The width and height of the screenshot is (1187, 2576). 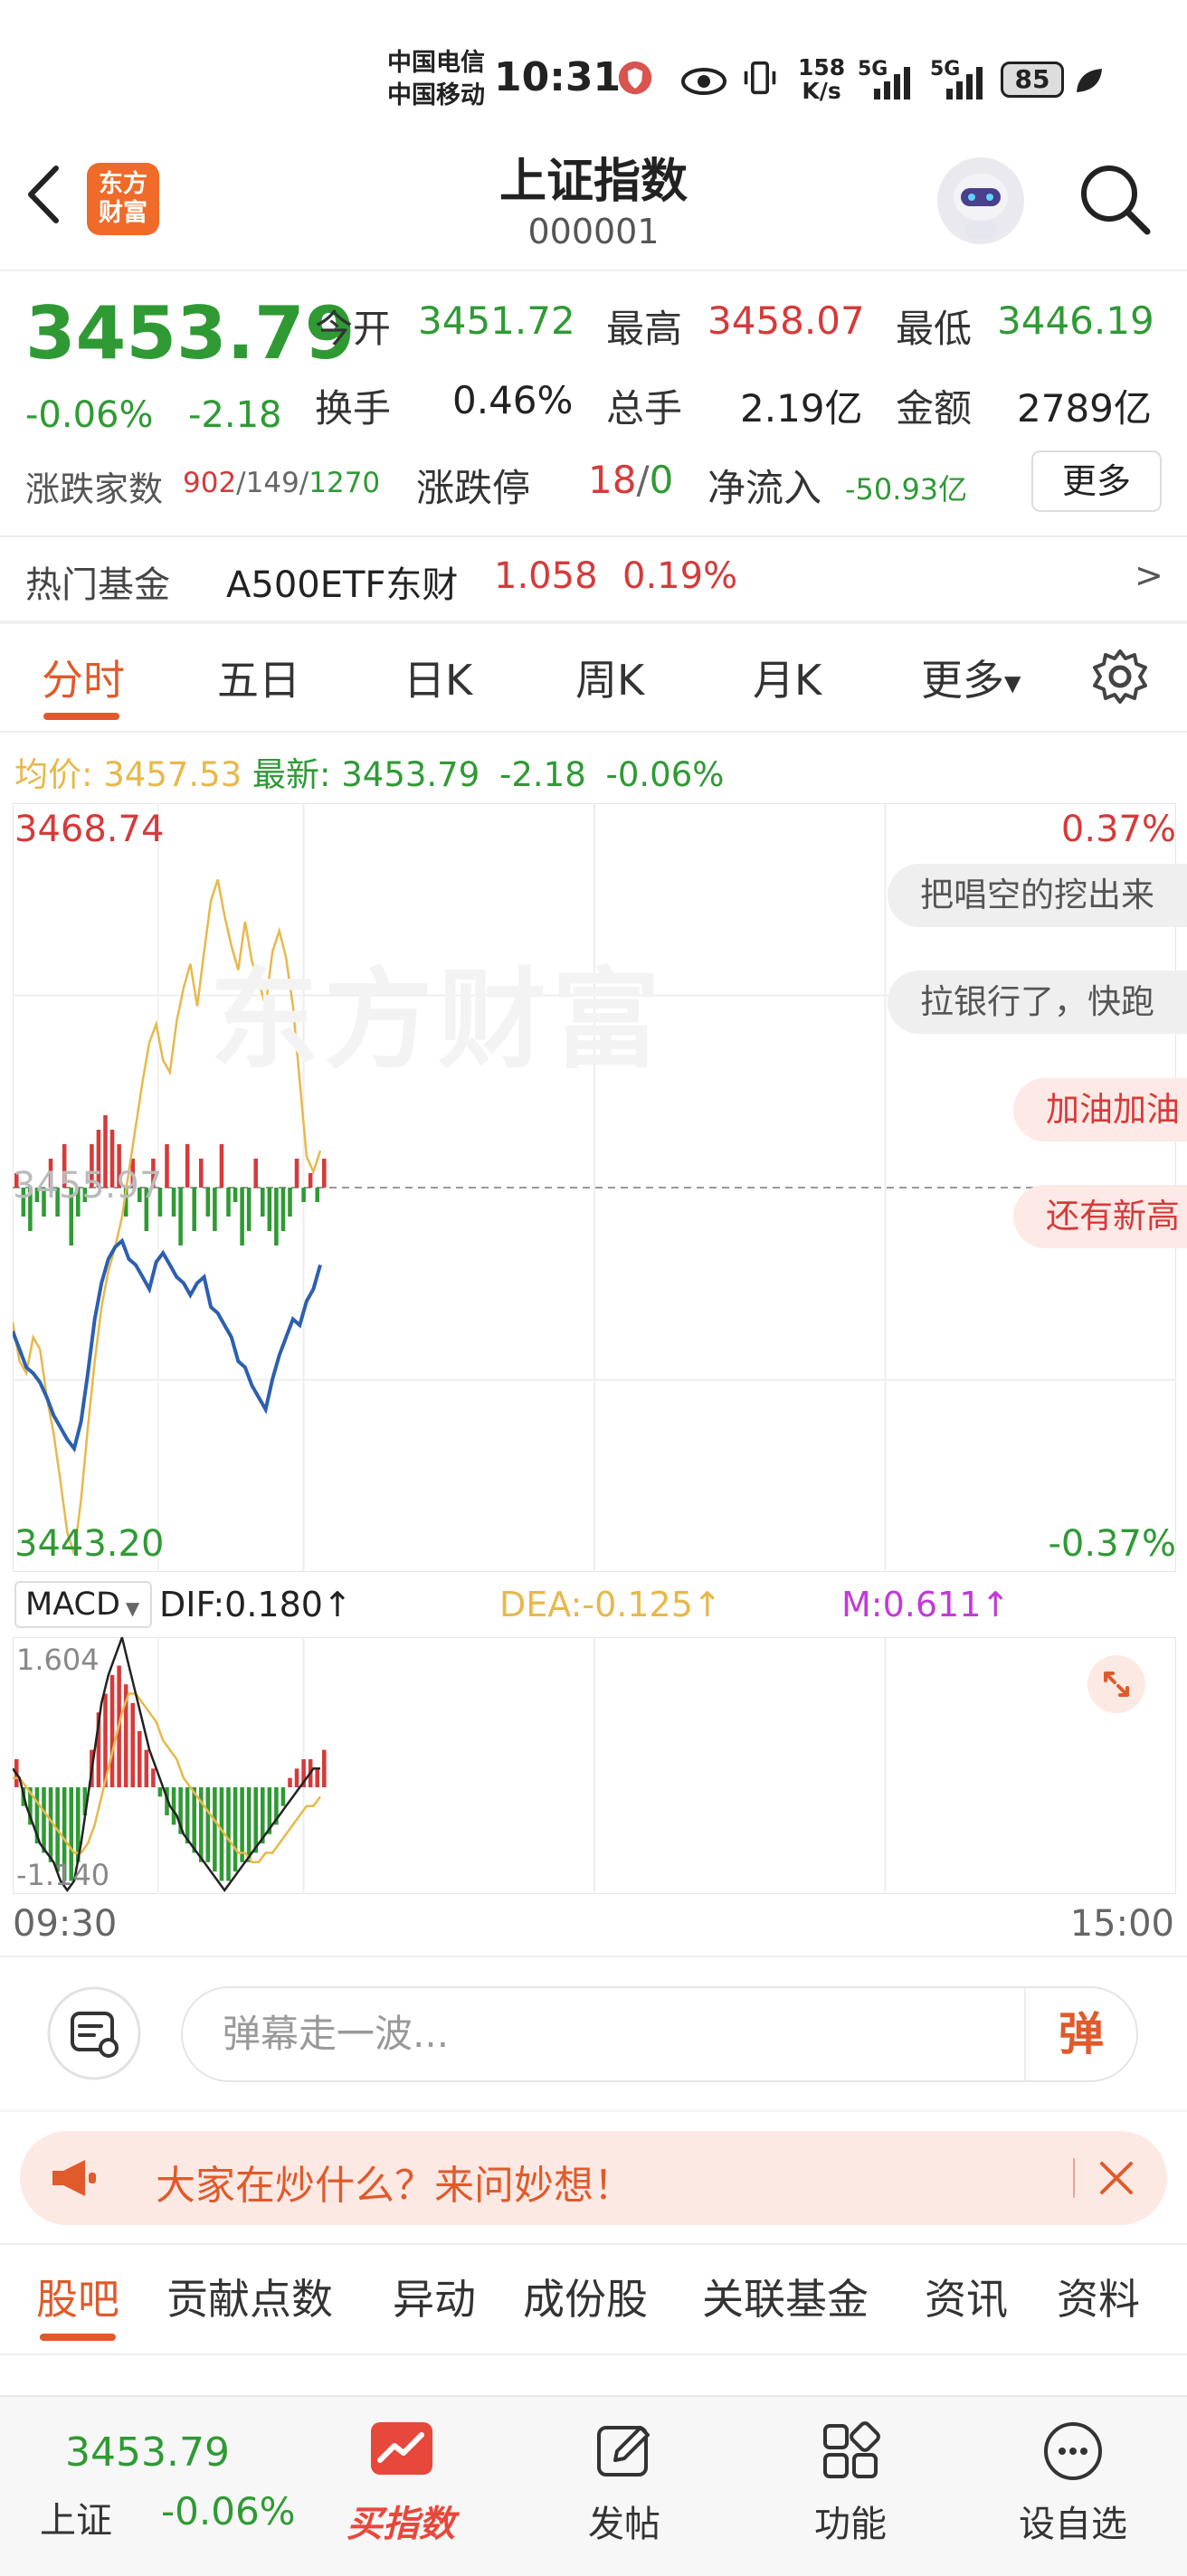 I want to click on ask-banner: 大家在炒什么？来问妙想！, so click(x=593, y=2178).